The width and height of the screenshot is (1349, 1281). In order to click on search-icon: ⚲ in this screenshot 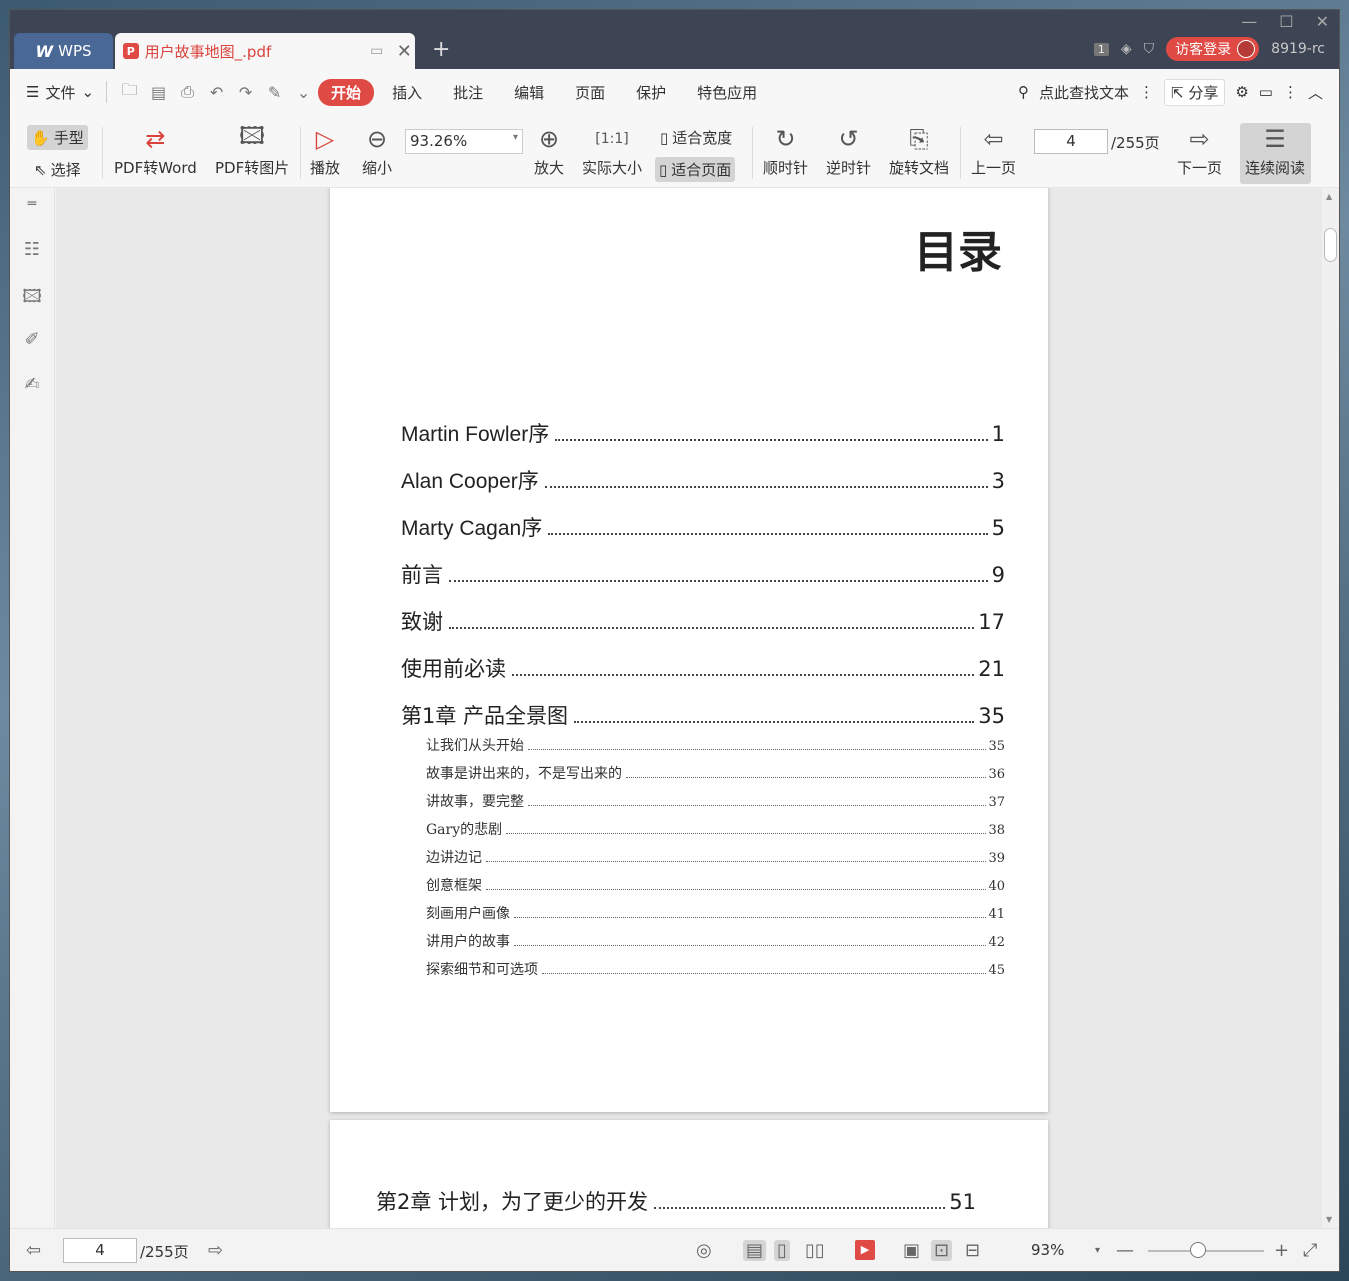, I will do `click(1023, 92)`.